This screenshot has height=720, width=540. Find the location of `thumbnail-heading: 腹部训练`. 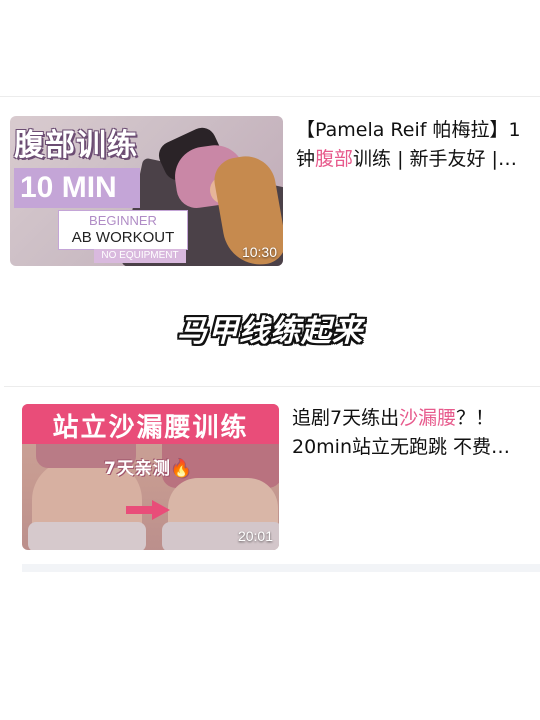

thumbnail-heading: 腹部训练 is located at coordinates (76, 145).